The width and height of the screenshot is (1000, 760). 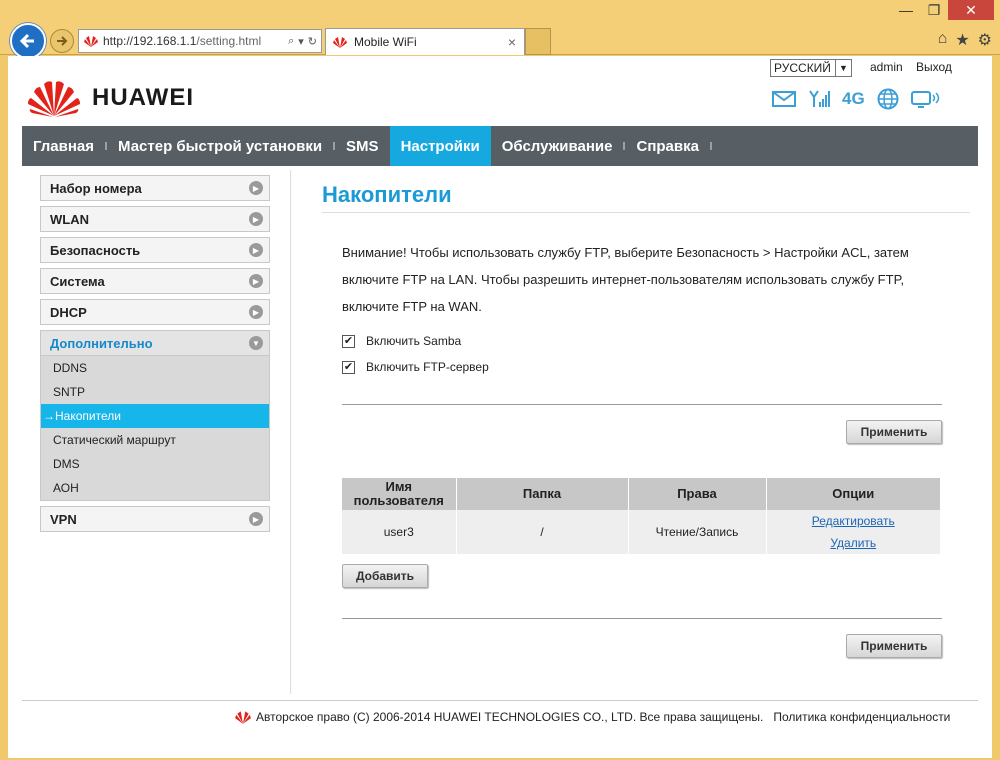 What do you see at coordinates (155, 440) in the screenshot?
I see `sidebar-subitem-static-route: Статический маршрут` at bounding box center [155, 440].